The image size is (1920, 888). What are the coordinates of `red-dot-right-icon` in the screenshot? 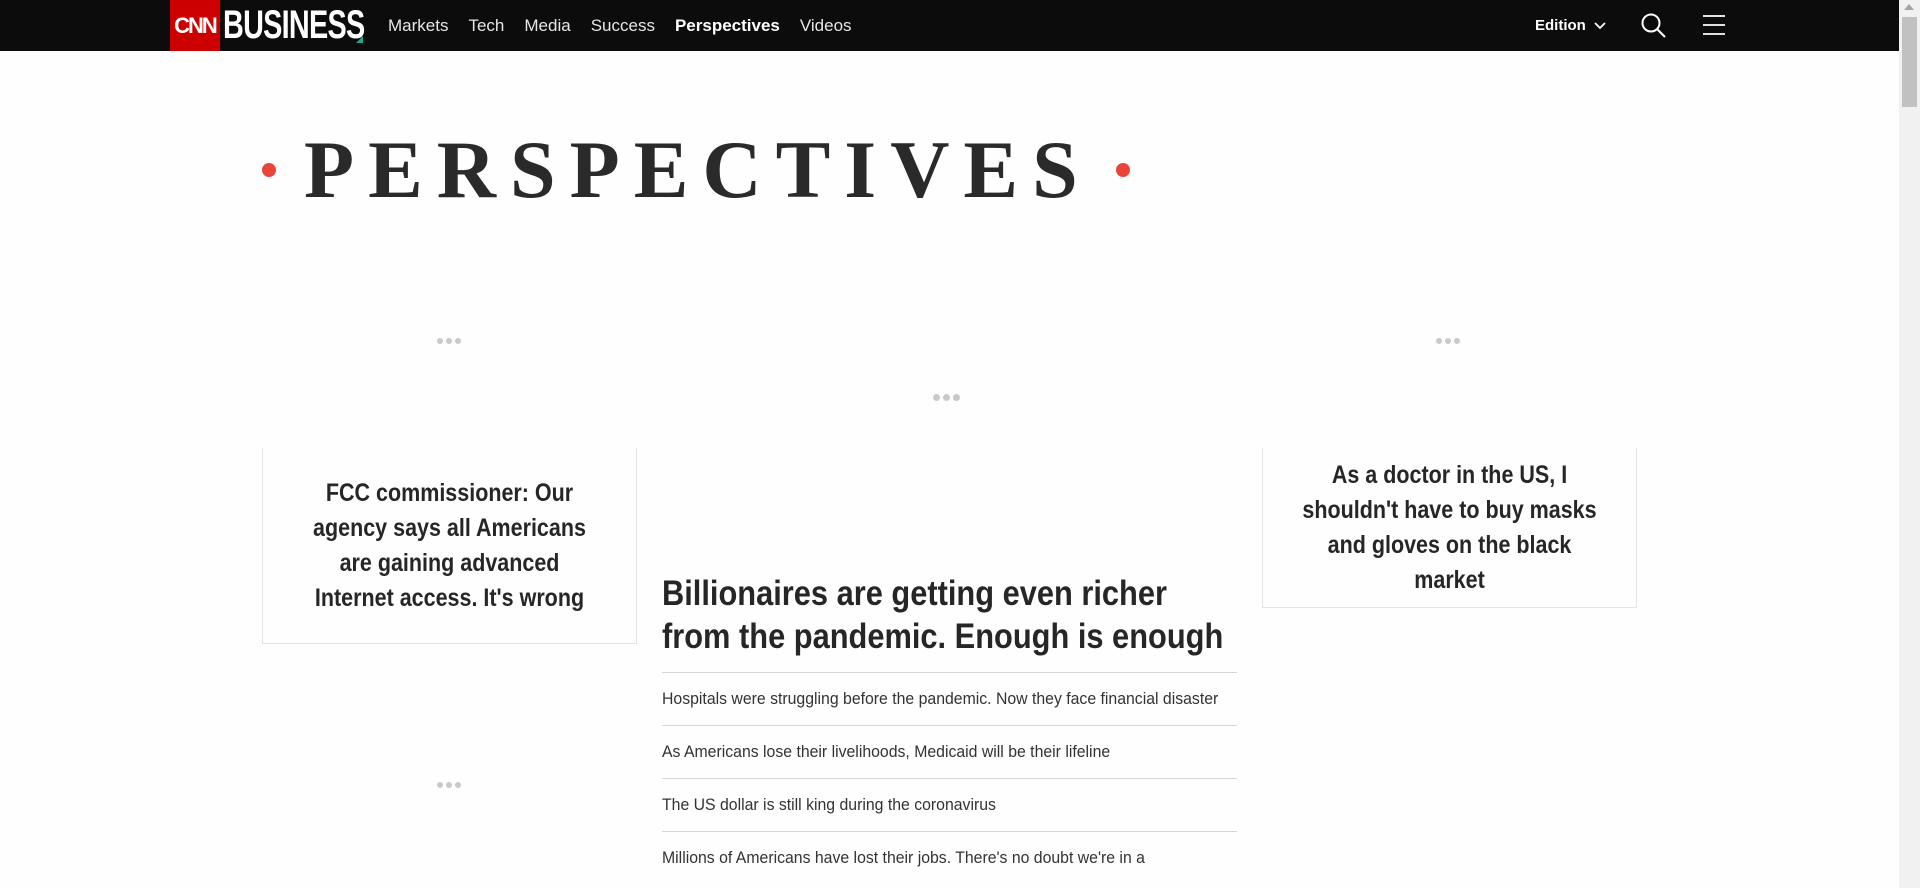 It's located at (1122, 170).